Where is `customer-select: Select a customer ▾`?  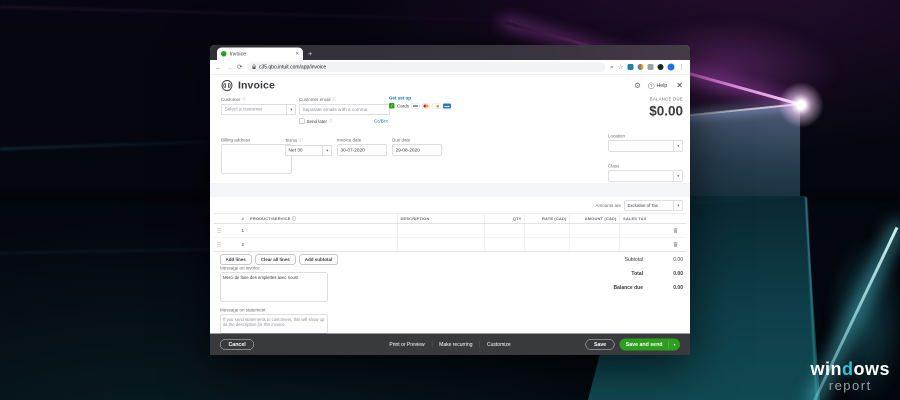
customer-select: Select a customer ▾ is located at coordinates (258, 109).